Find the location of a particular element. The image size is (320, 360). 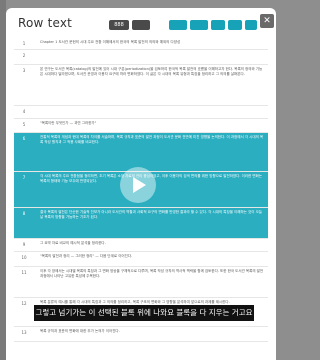

row-number: 13 is located at coordinates (24, 332).